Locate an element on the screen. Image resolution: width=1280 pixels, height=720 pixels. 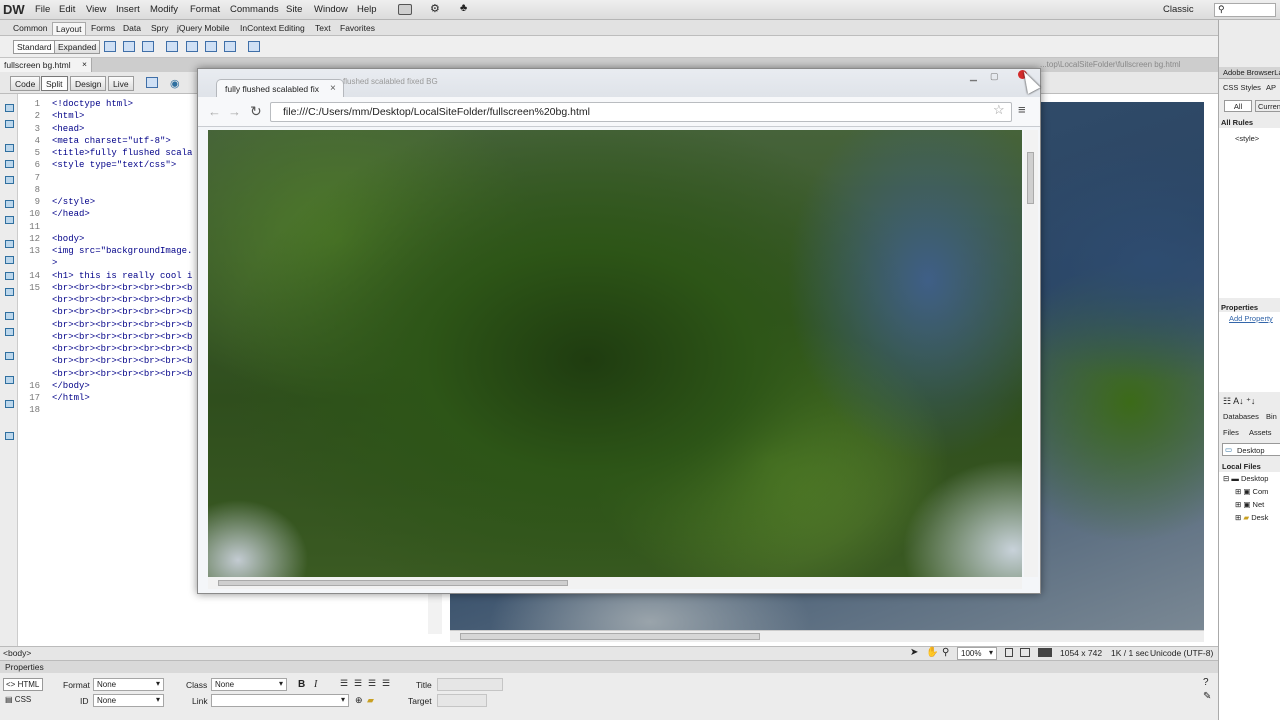
code-line: </html> is located at coordinates (122, 398).